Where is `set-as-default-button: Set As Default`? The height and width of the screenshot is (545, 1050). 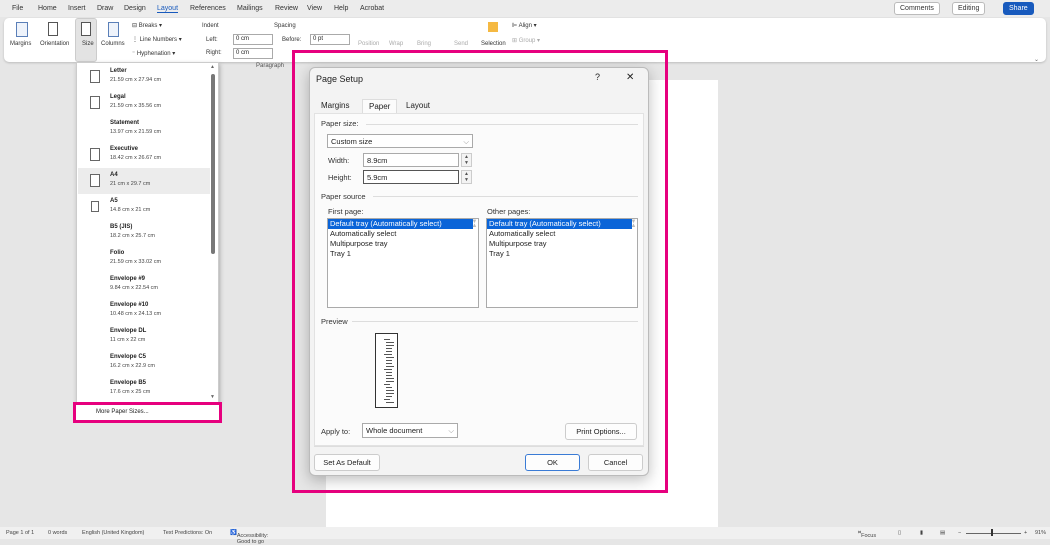
set-as-default-button: Set As Default is located at coordinates (347, 462).